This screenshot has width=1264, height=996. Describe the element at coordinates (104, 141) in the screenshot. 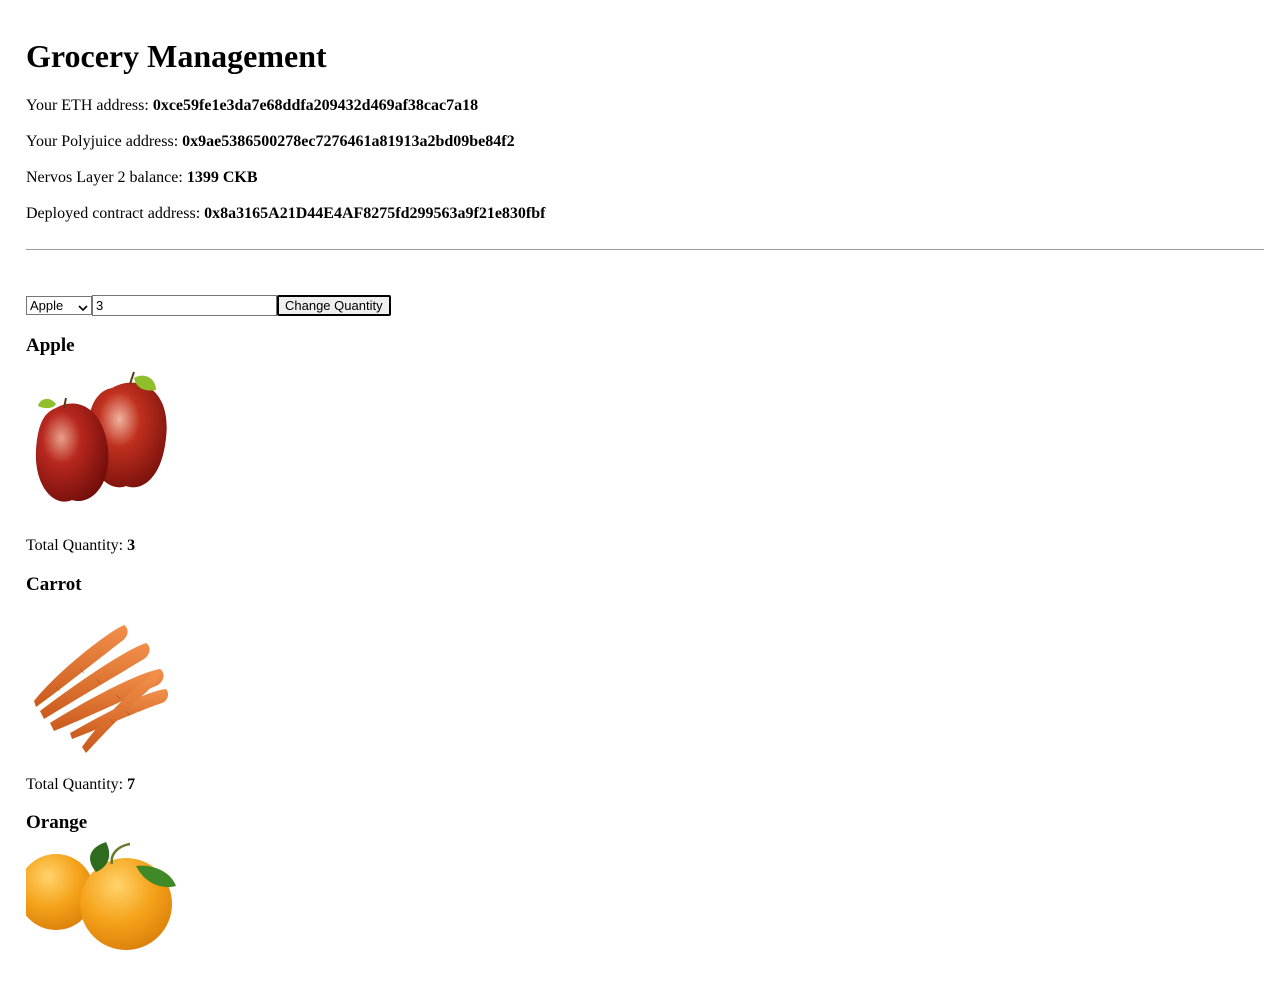

I see `polyjuice-address-label: Your Polyjuice address:` at that location.